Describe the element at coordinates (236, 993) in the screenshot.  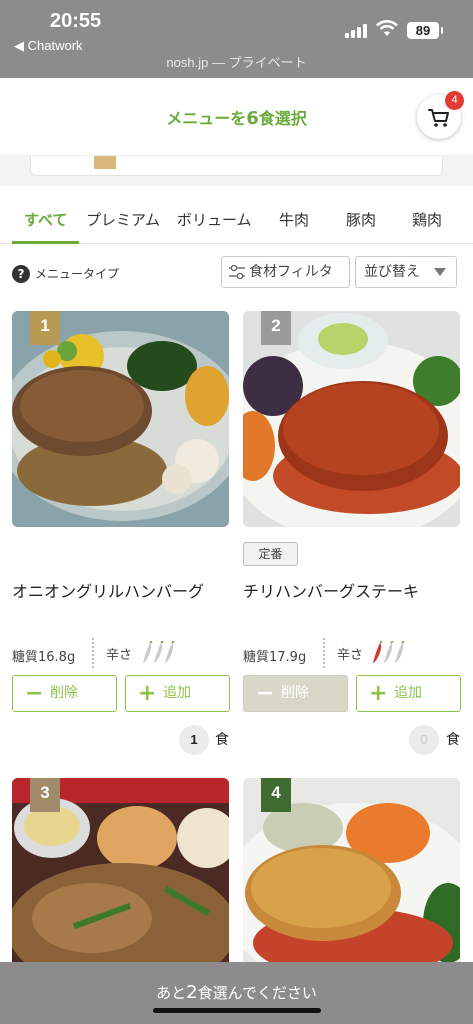
I see `remaining-selection-bar: あと2食選んでください` at that location.